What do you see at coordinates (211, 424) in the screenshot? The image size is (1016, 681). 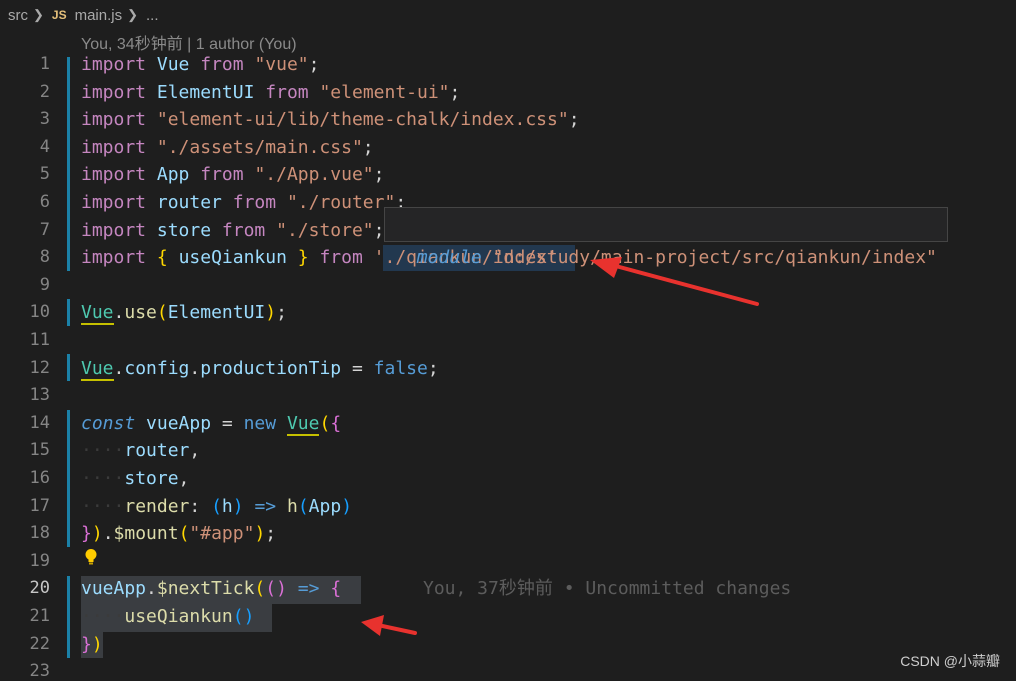 I see `code-text: const vueApp = new Vue({` at bounding box center [211, 424].